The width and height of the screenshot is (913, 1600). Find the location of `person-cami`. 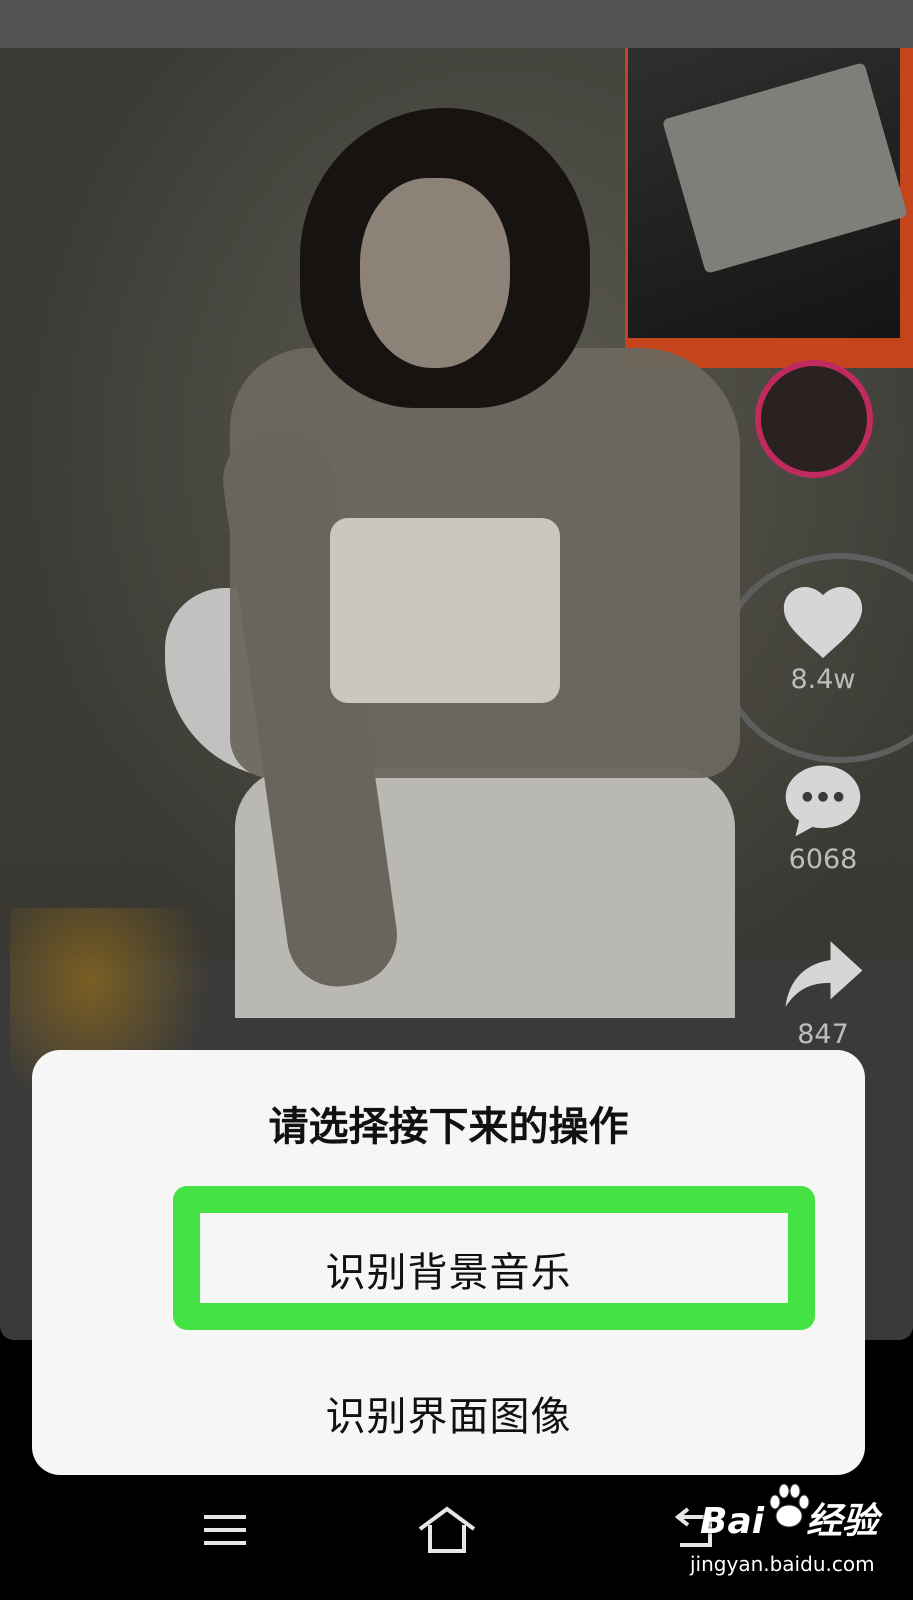

person-cami is located at coordinates (445, 610).